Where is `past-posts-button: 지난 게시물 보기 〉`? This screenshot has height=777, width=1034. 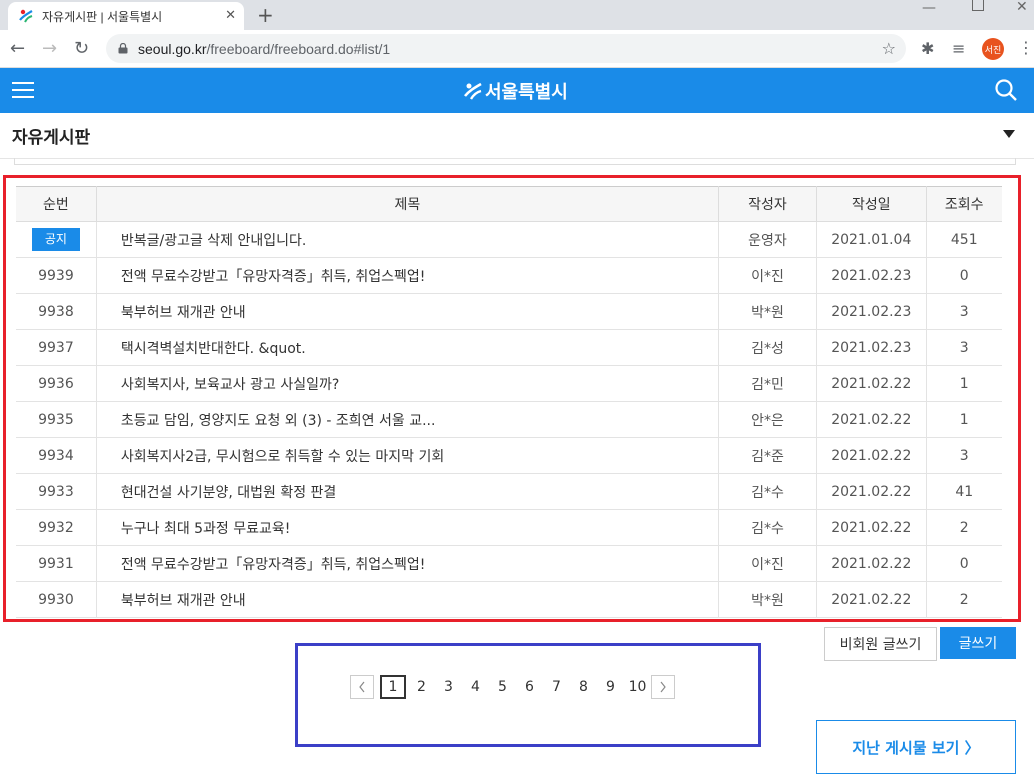
past-posts-button: 지난 게시물 보기 〉 is located at coordinates (916, 747).